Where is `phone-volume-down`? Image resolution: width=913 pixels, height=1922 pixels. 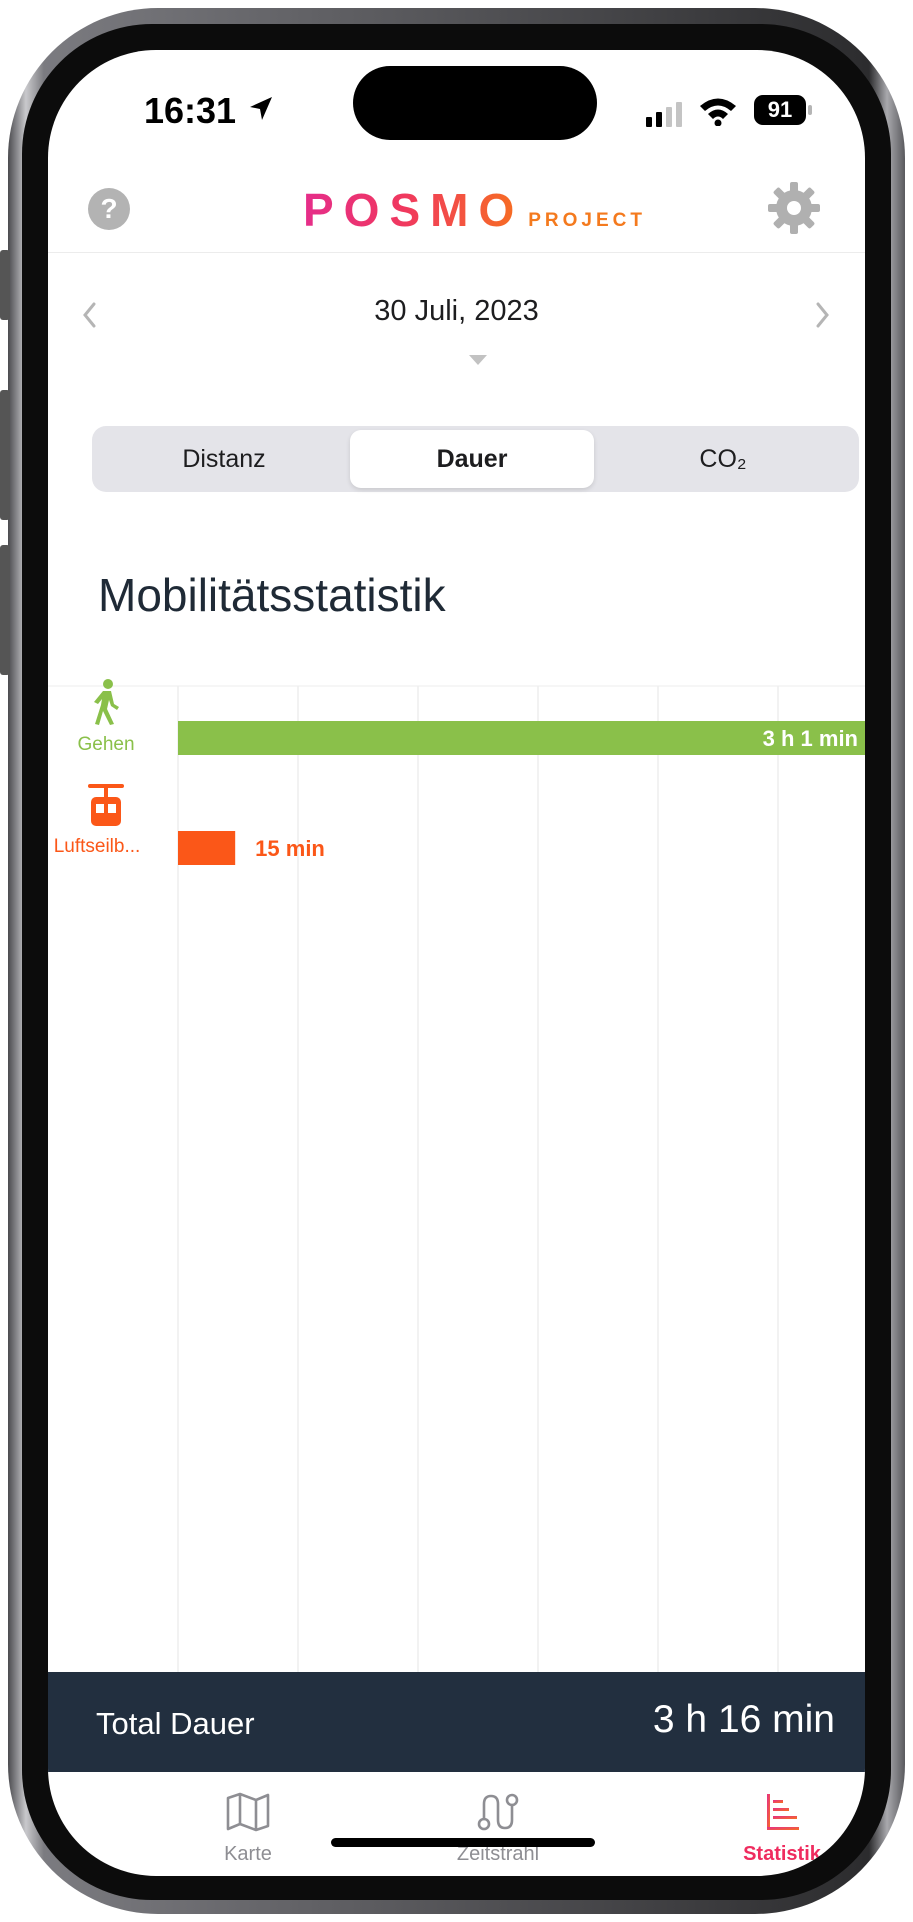
phone-volume-down is located at coordinates (5, 610).